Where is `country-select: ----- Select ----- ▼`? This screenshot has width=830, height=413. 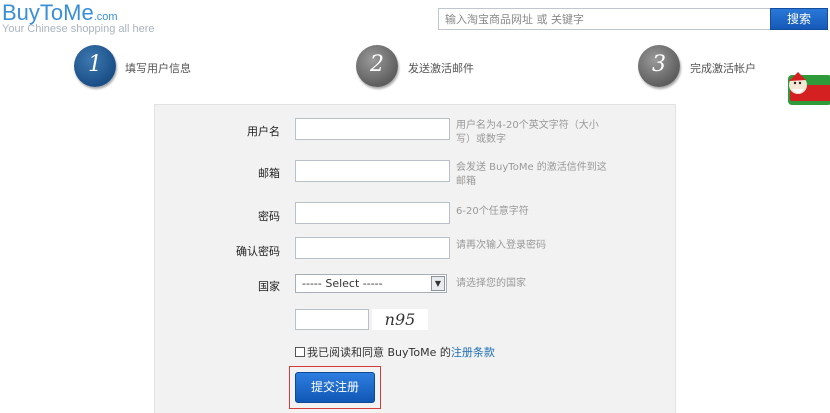
country-select: ----- Select ----- ▼ is located at coordinates (371, 283).